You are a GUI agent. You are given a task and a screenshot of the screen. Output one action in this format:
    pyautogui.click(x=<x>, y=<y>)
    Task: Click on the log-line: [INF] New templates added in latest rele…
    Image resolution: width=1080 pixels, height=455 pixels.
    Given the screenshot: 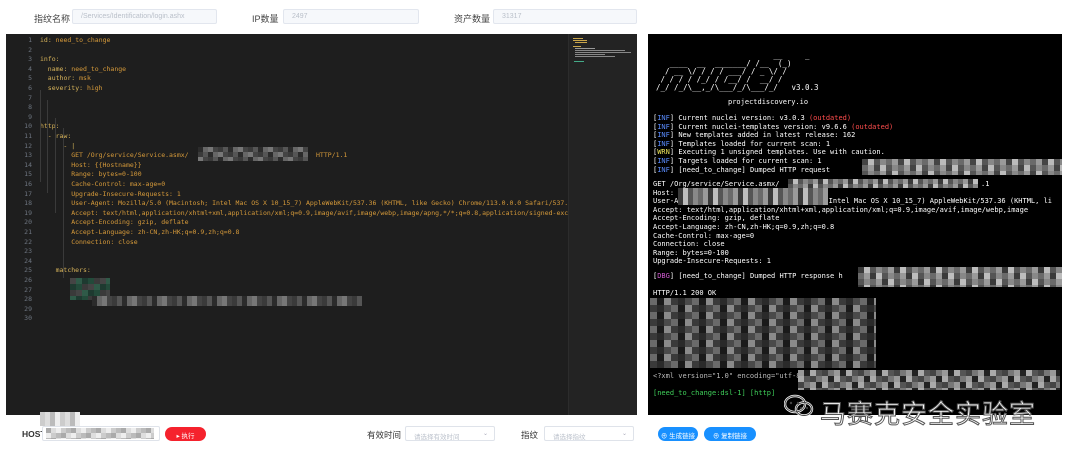 What is the action you would take?
    pyautogui.click(x=754, y=135)
    